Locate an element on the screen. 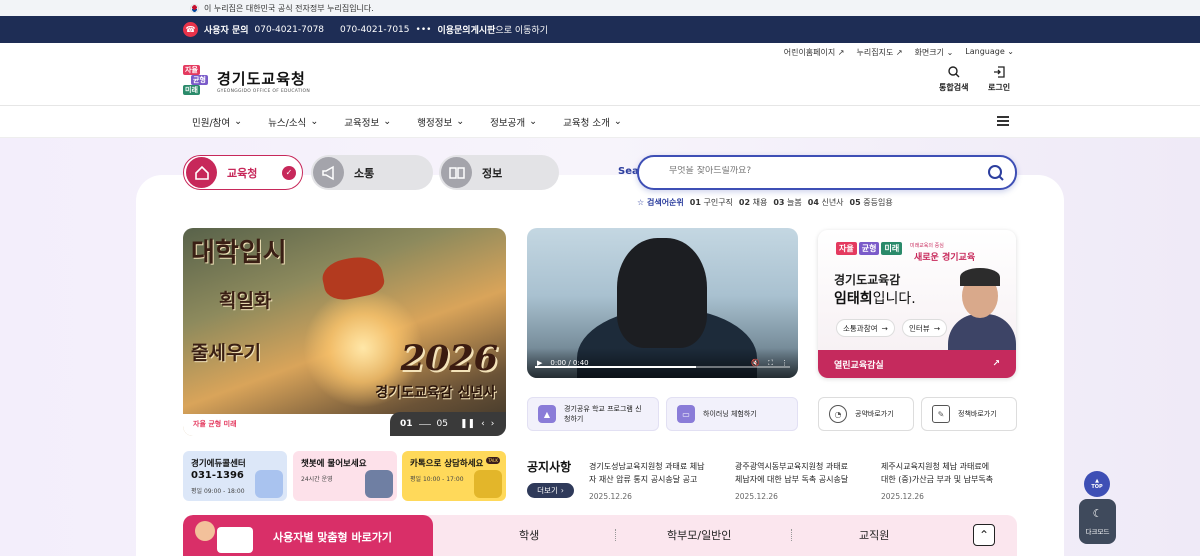 The image size is (1200, 556). total-search-button: 통합검색 is located at coordinates (953, 79).